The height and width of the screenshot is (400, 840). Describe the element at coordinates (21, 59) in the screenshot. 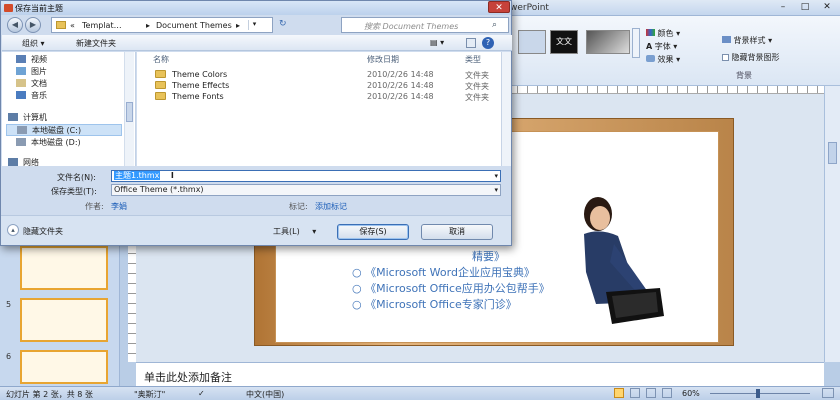

I see `video-icon` at that location.